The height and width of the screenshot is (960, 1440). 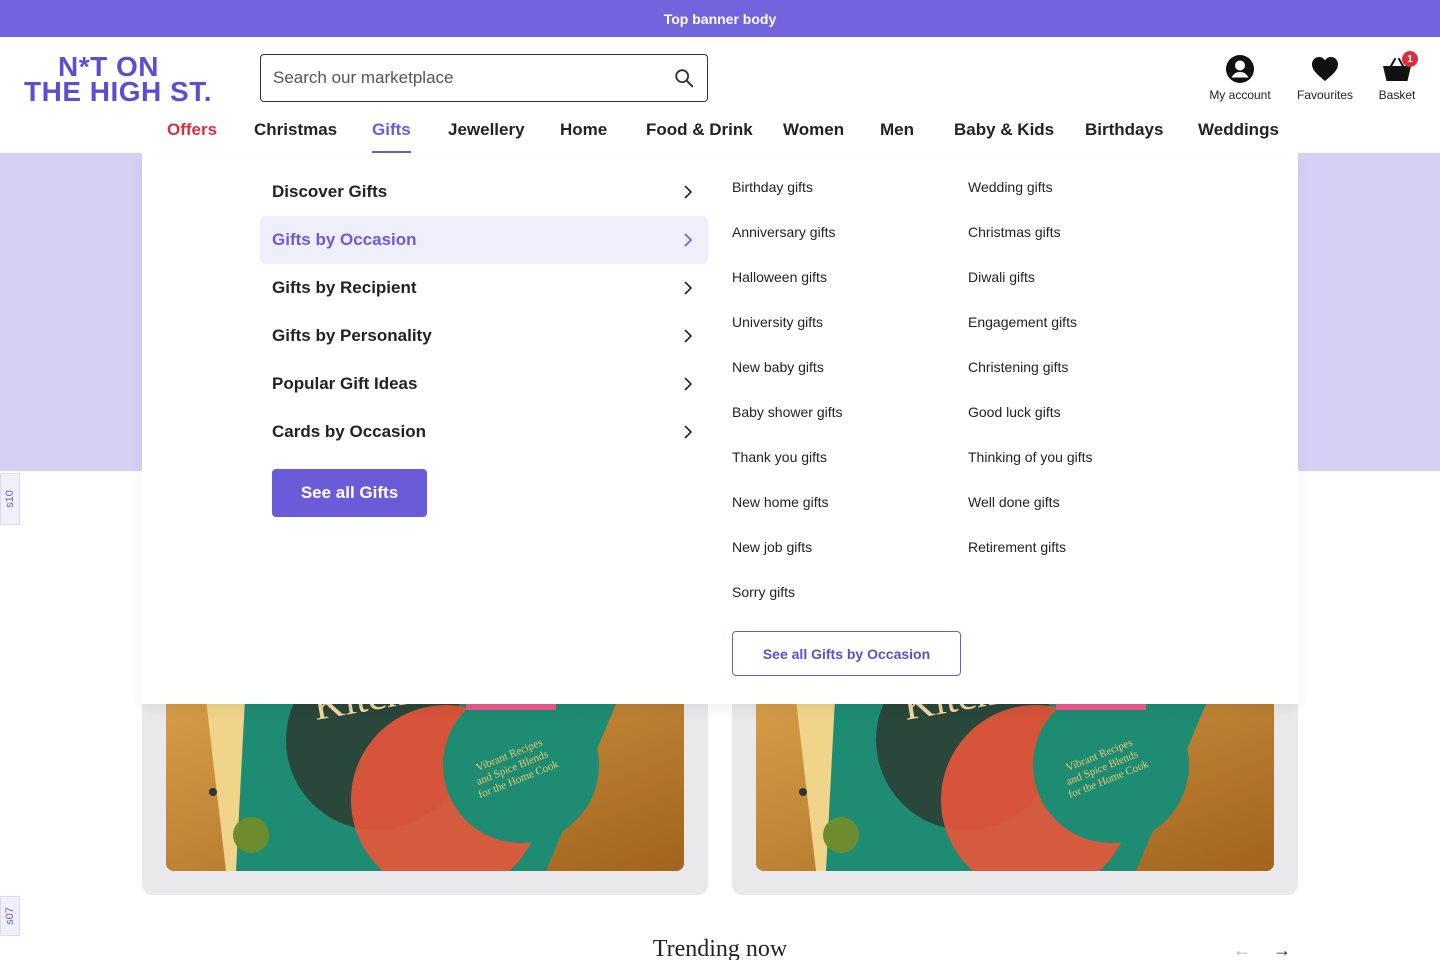 I want to click on nav-item-birthdays: Birthdays, so click(x=1124, y=136).